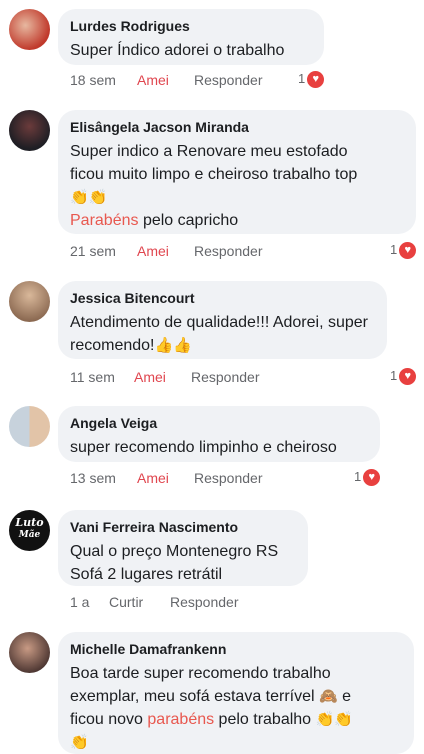 This screenshot has width=424, height=754. What do you see at coordinates (112, 345) in the screenshot?
I see `text-line: recomendo!` at bounding box center [112, 345].